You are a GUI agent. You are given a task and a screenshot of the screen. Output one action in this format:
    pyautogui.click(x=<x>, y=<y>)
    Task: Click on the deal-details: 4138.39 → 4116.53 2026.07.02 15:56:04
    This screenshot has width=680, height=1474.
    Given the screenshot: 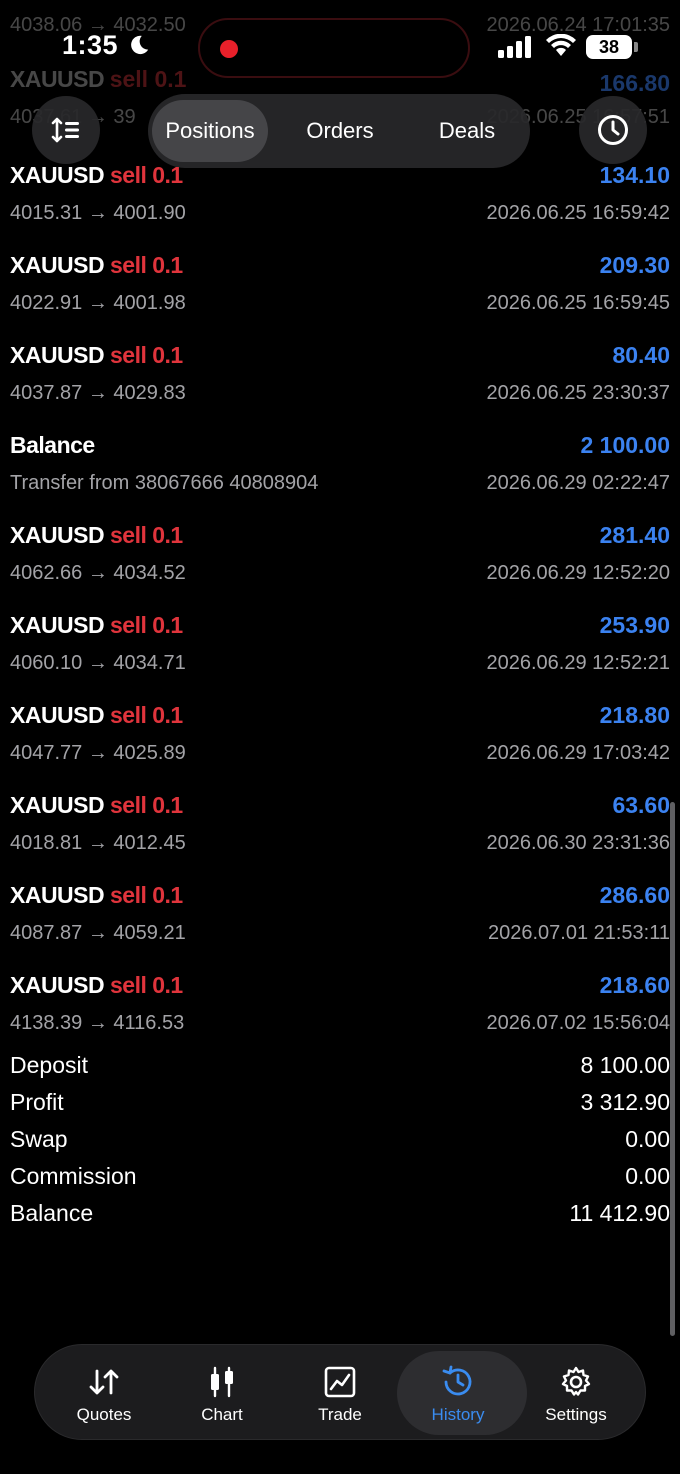 What is the action you would take?
    pyautogui.click(x=340, y=1019)
    